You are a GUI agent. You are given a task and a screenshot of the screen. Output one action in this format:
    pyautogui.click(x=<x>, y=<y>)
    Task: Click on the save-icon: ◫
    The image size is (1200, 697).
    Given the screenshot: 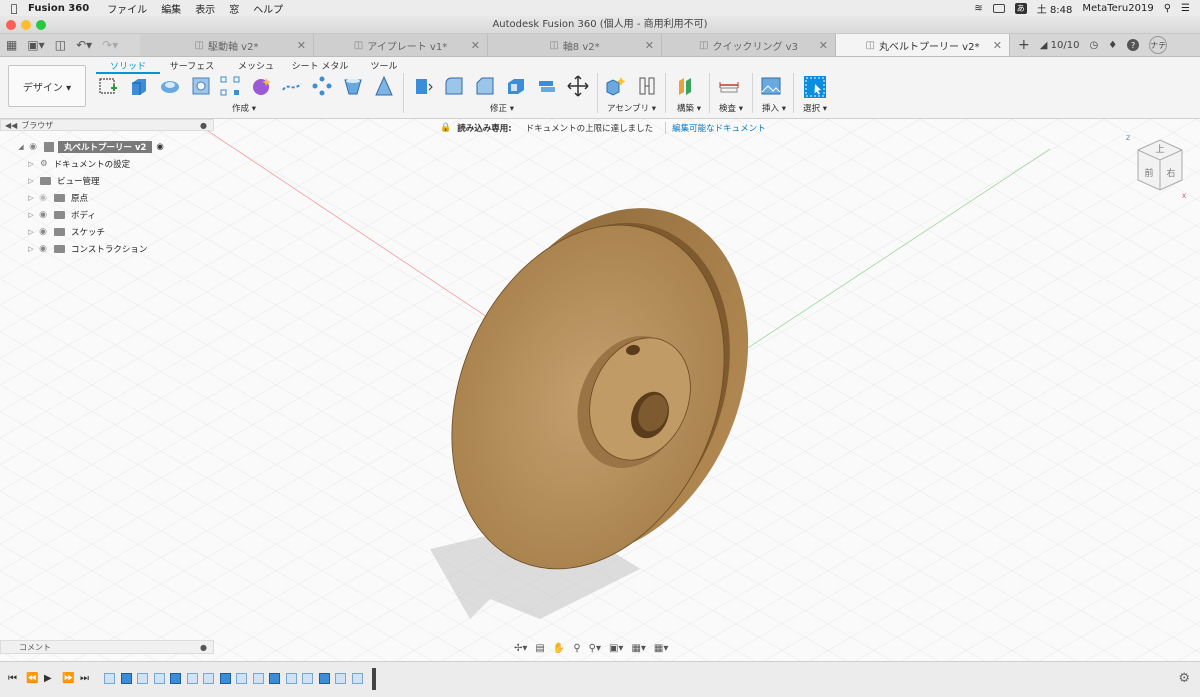 What is the action you would take?
    pyautogui.click(x=60, y=45)
    